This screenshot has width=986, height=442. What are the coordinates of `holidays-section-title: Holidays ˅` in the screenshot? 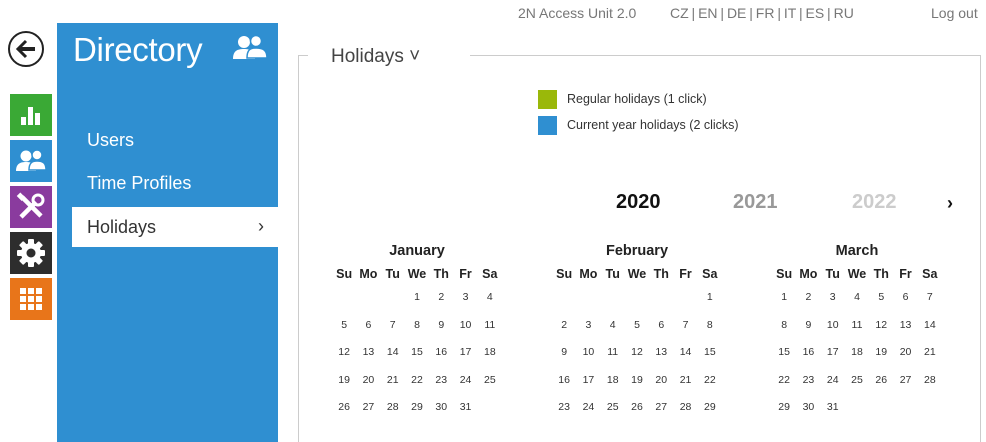 It's located at (375, 57).